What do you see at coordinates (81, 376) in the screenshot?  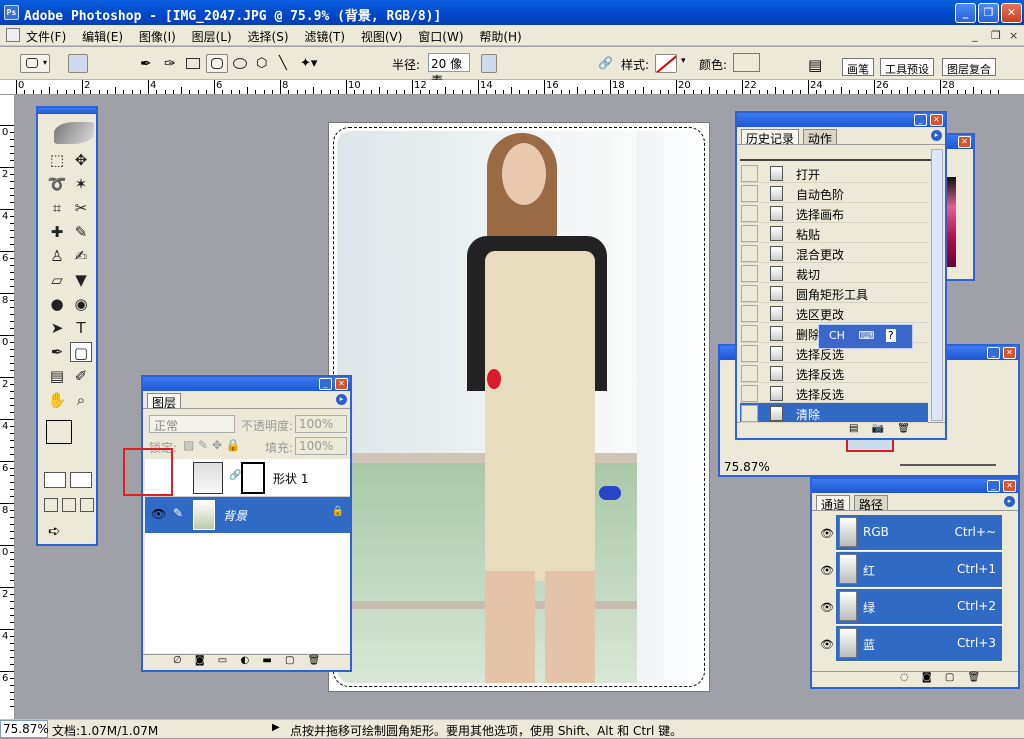 I see `eyedropper-icon: ✐` at bounding box center [81, 376].